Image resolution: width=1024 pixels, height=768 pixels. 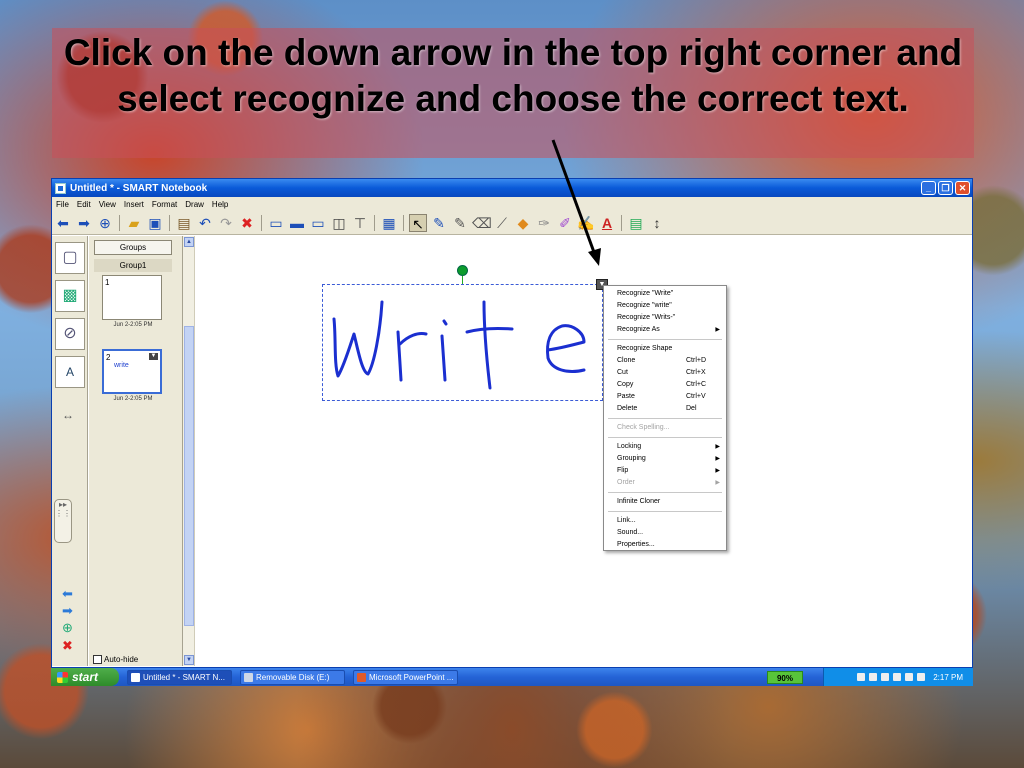 What do you see at coordinates (576, 202) in the screenshot?
I see `pointer-arrow` at bounding box center [576, 202].